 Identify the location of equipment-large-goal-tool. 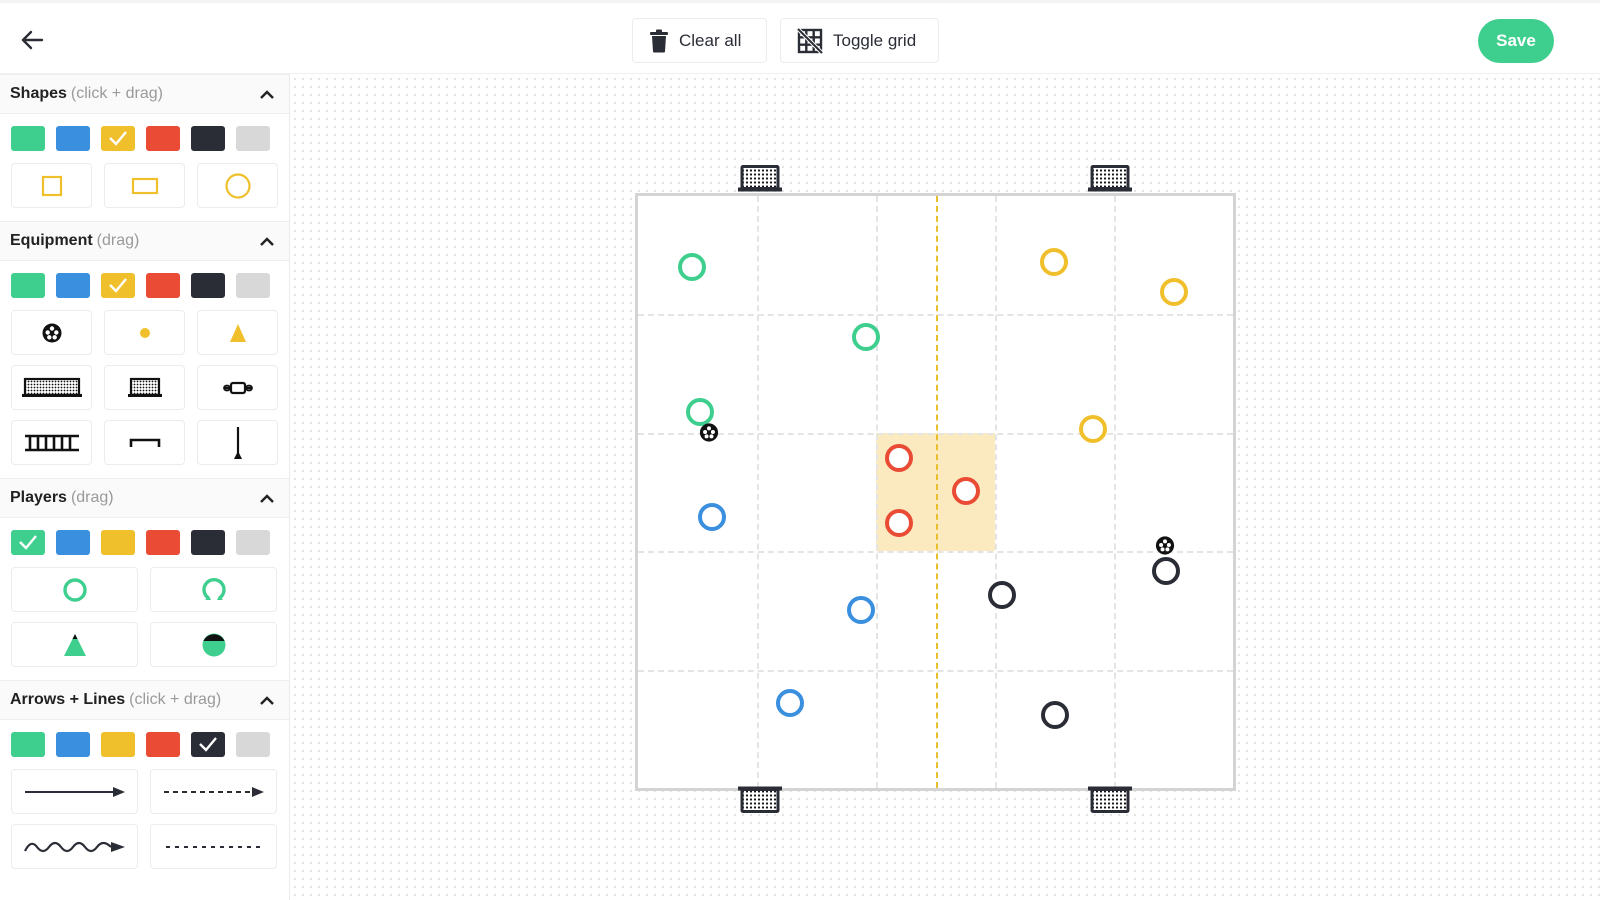
(51, 387).